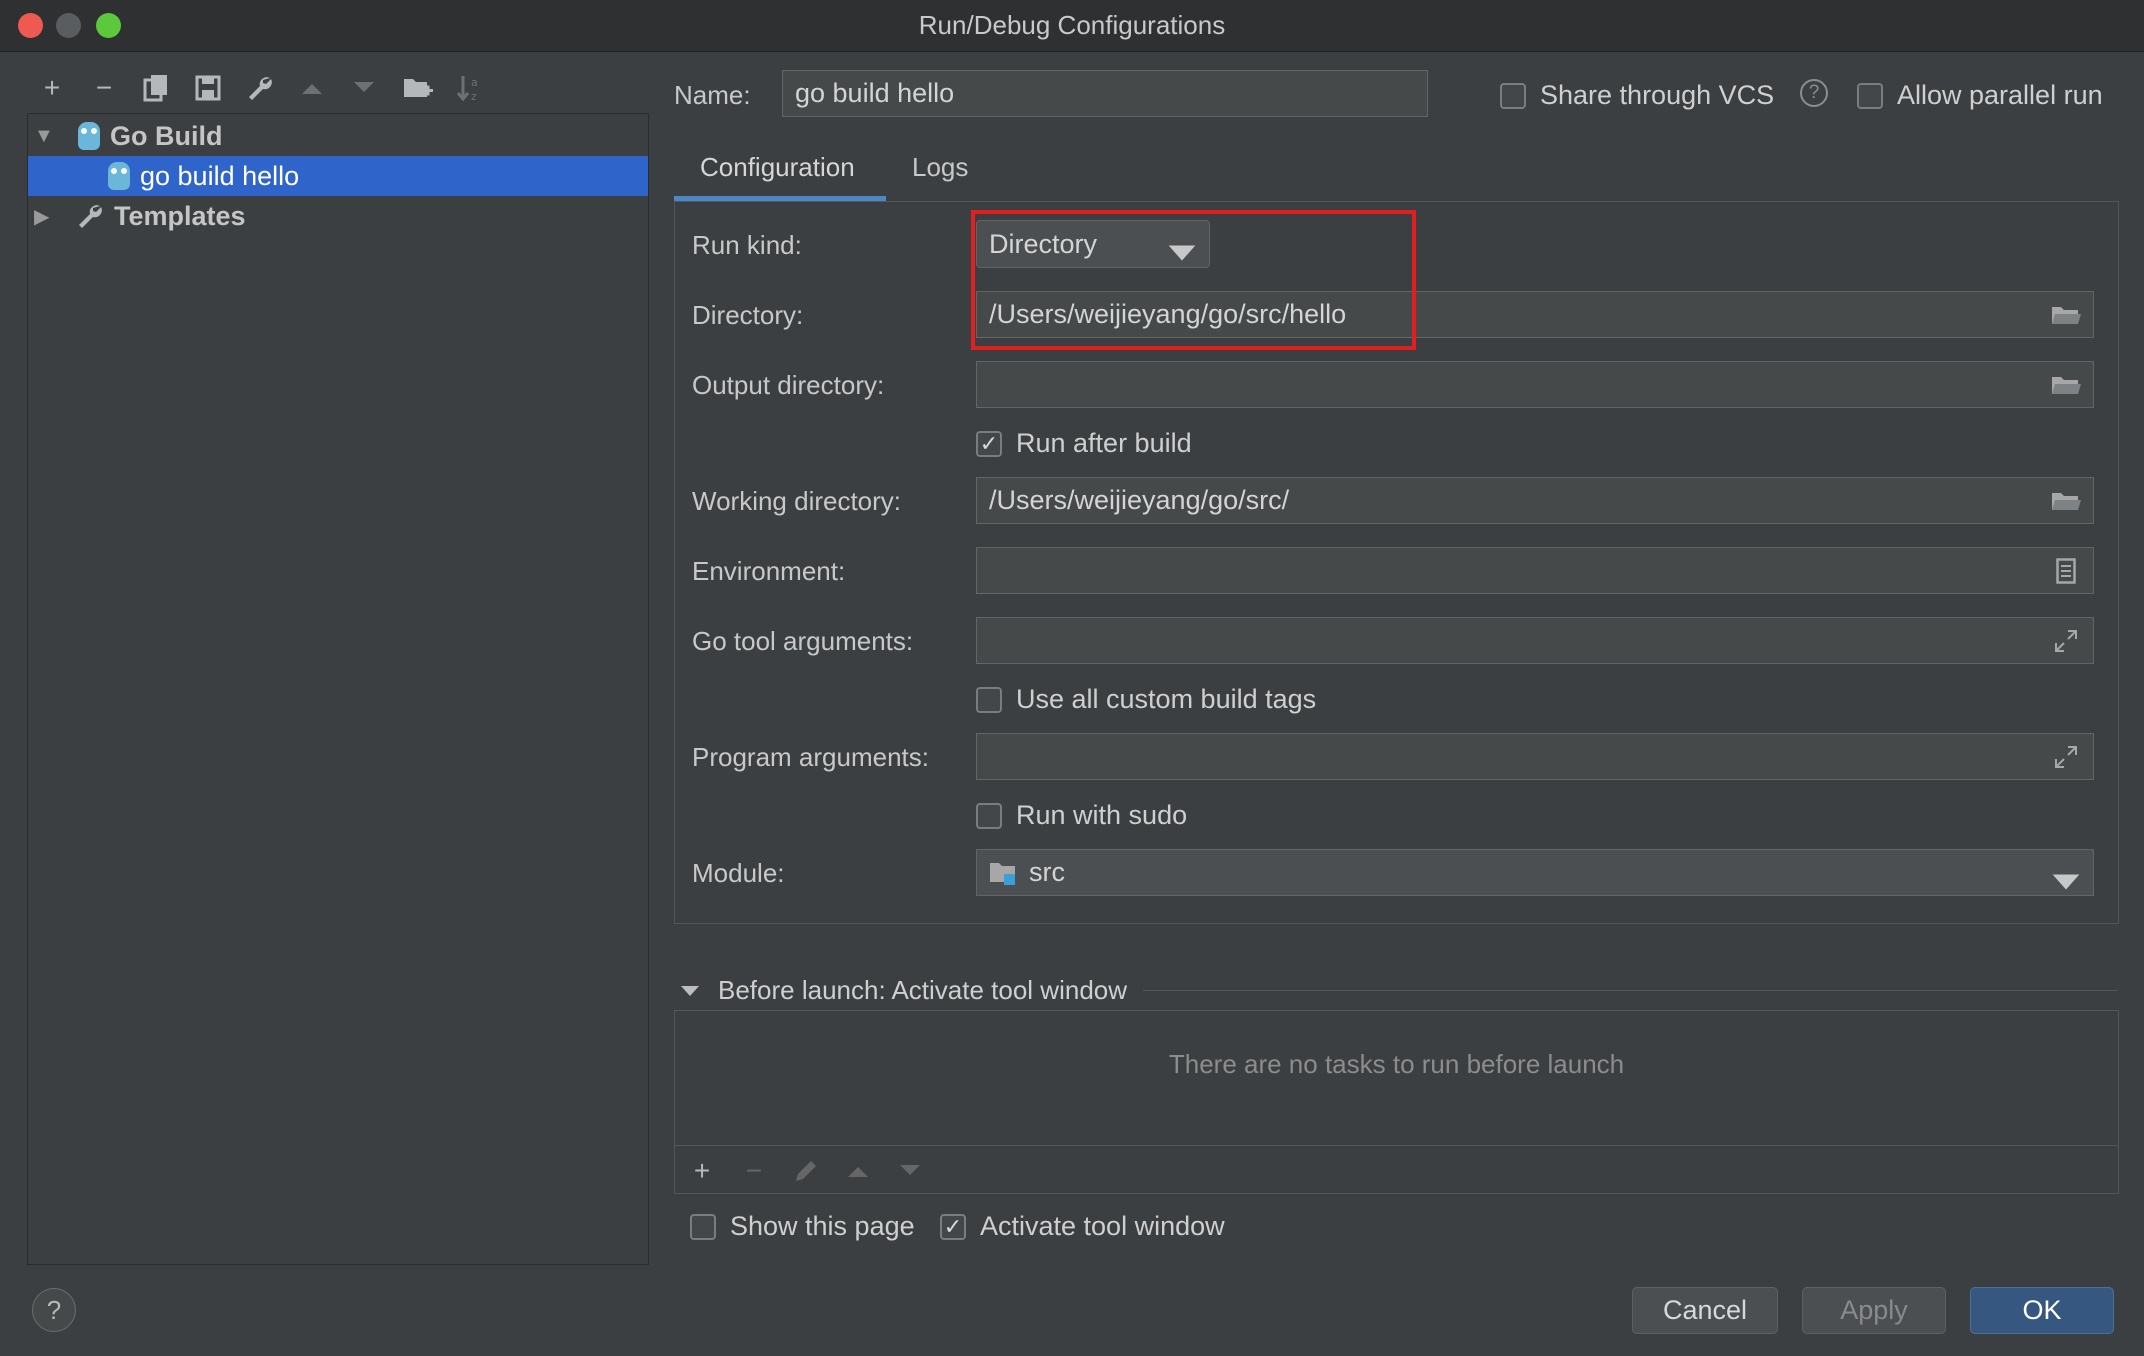 This screenshot has width=2144, height=1356. What do you see at coordinates (777, 167) in the screenshot?
I see `tab-configuration: Configuration` at bounding box center [777, 167].